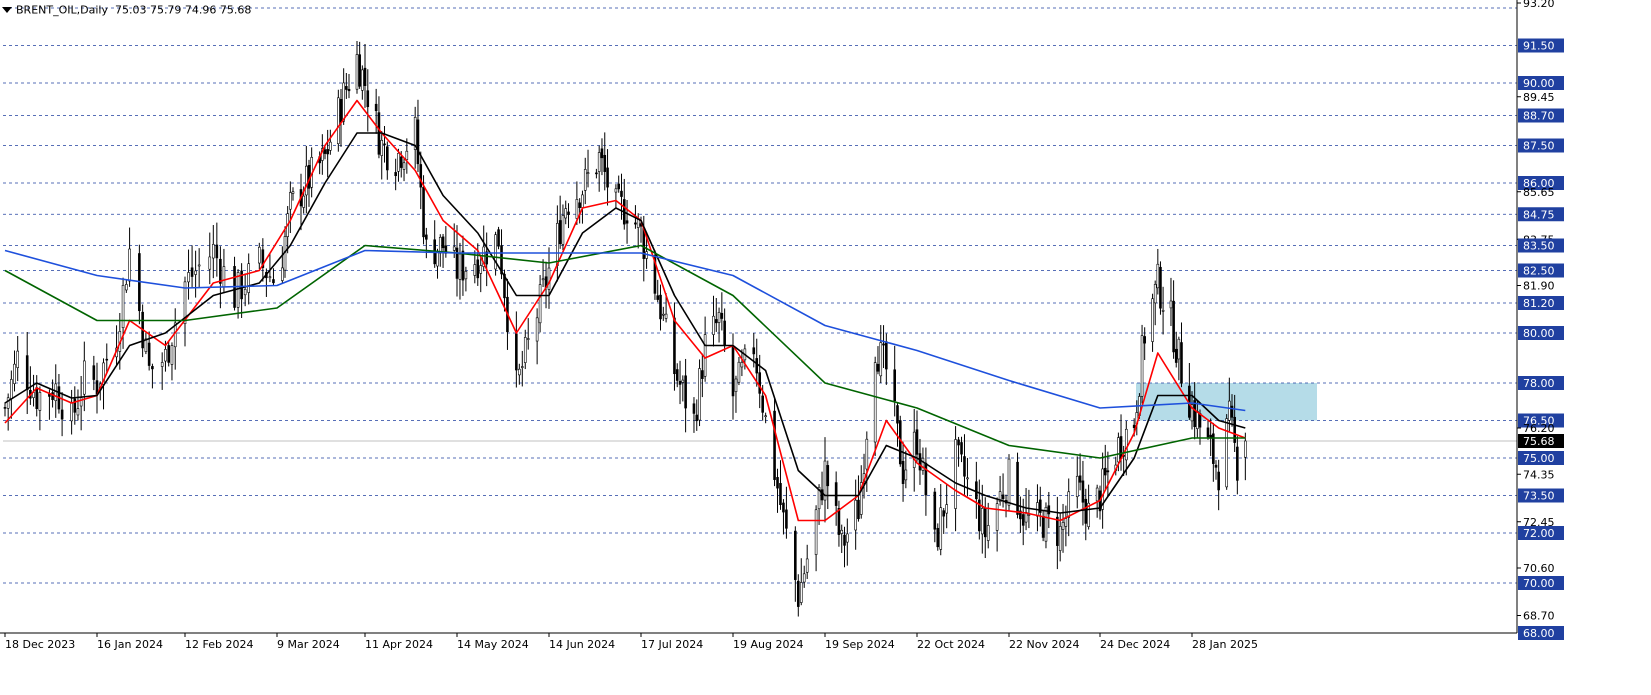  I want to click on time-tick-label: 19 Sep 2024, so click(860, 644).